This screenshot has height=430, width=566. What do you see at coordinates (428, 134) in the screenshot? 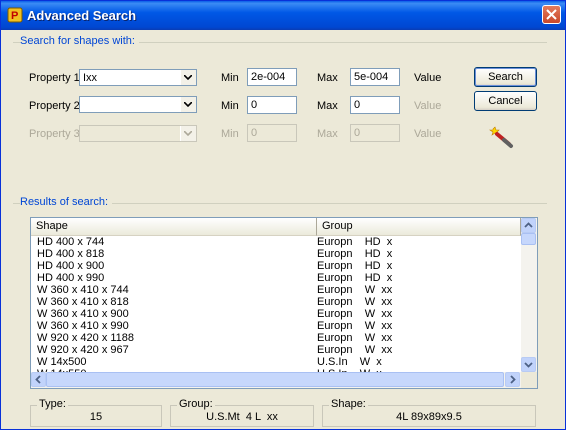
I see `value-3-label: Value` at bounding box center [428, 134].